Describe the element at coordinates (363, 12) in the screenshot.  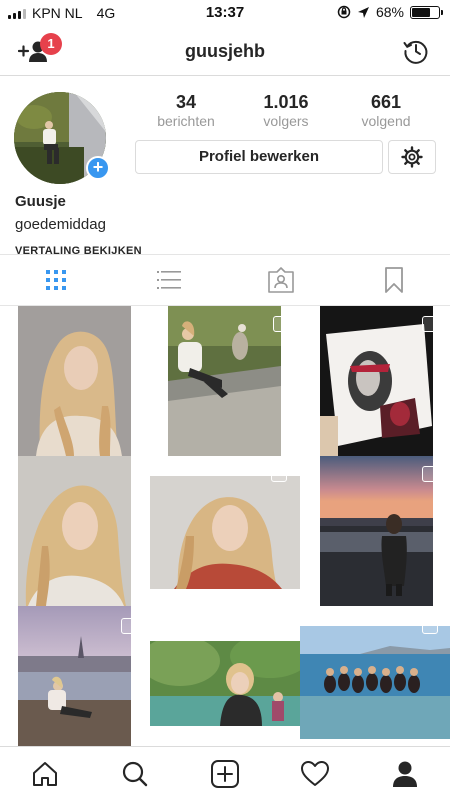
I see `location-arrow-icon` at that location.